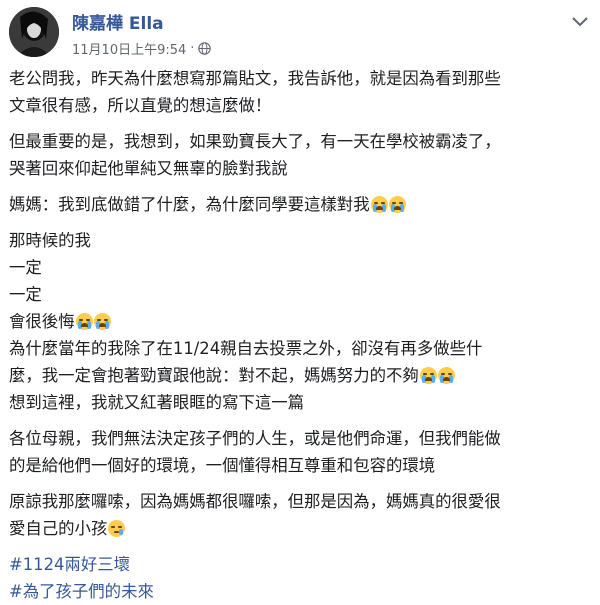 This screenshot has height=605, width=600. What do you see at coordinates (255, 501) in the screenshot?
I see `text-line: 原諒我那麼囉嗦，因為媽媽都很囉嗦，但那是因為，媽媽真的很愛很` at bounding box center [255, 501].